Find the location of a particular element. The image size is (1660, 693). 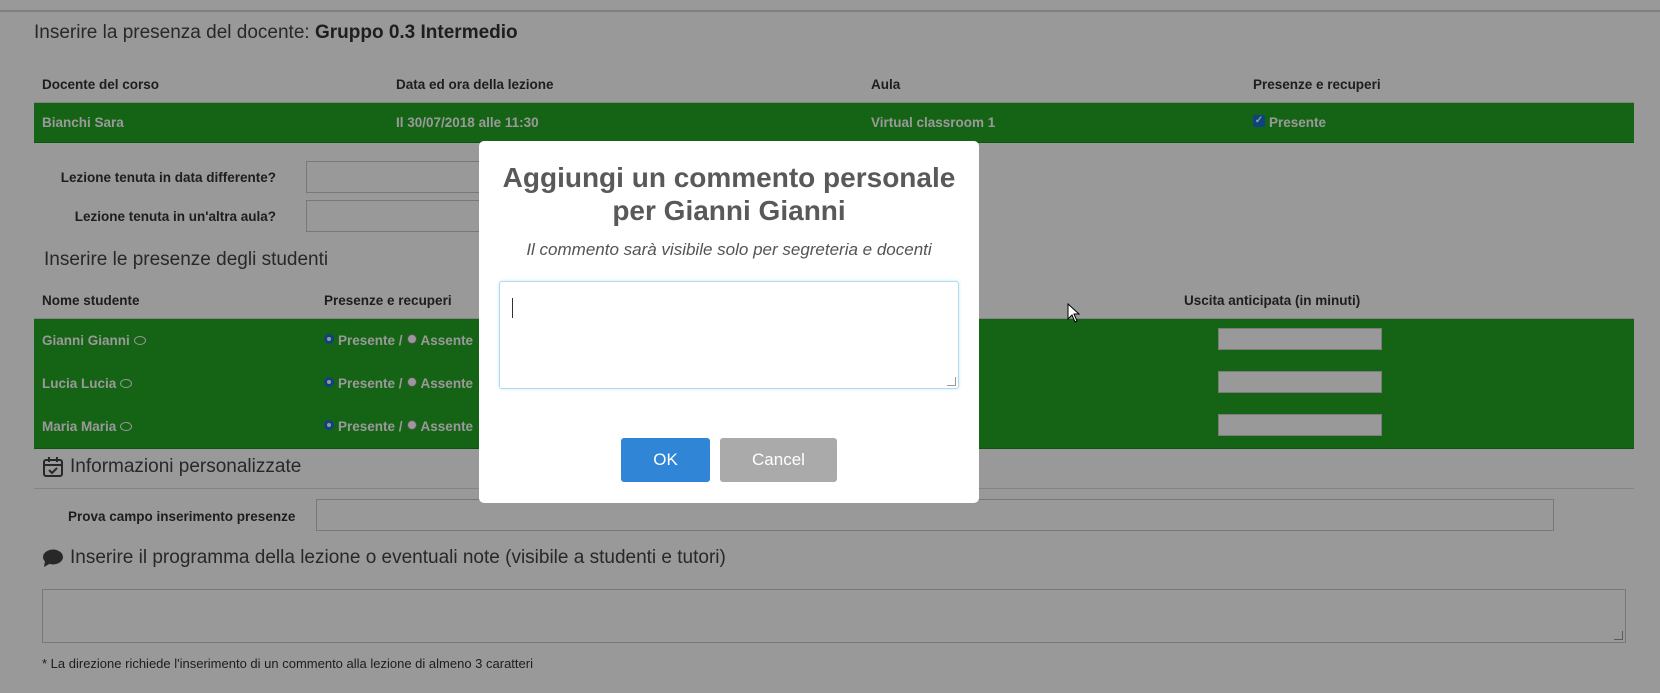

cancel-button: Cancel is located at coordinates (778, 460).